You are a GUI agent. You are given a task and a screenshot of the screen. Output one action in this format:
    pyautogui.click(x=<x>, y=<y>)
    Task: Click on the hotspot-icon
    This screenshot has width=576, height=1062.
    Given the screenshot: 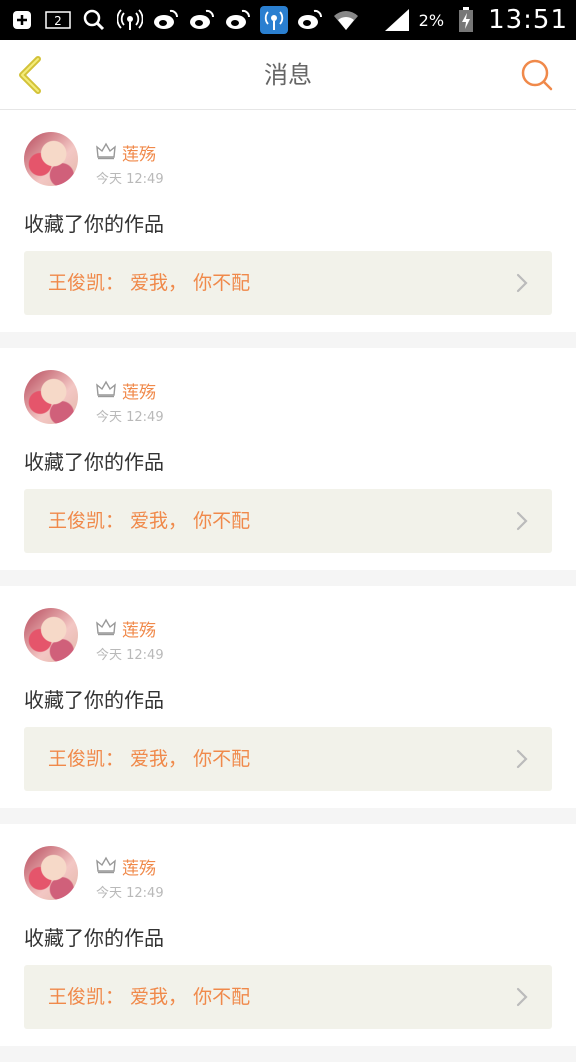 What is the action you would take?
    pyautogui.click(x=130, y=20)
    